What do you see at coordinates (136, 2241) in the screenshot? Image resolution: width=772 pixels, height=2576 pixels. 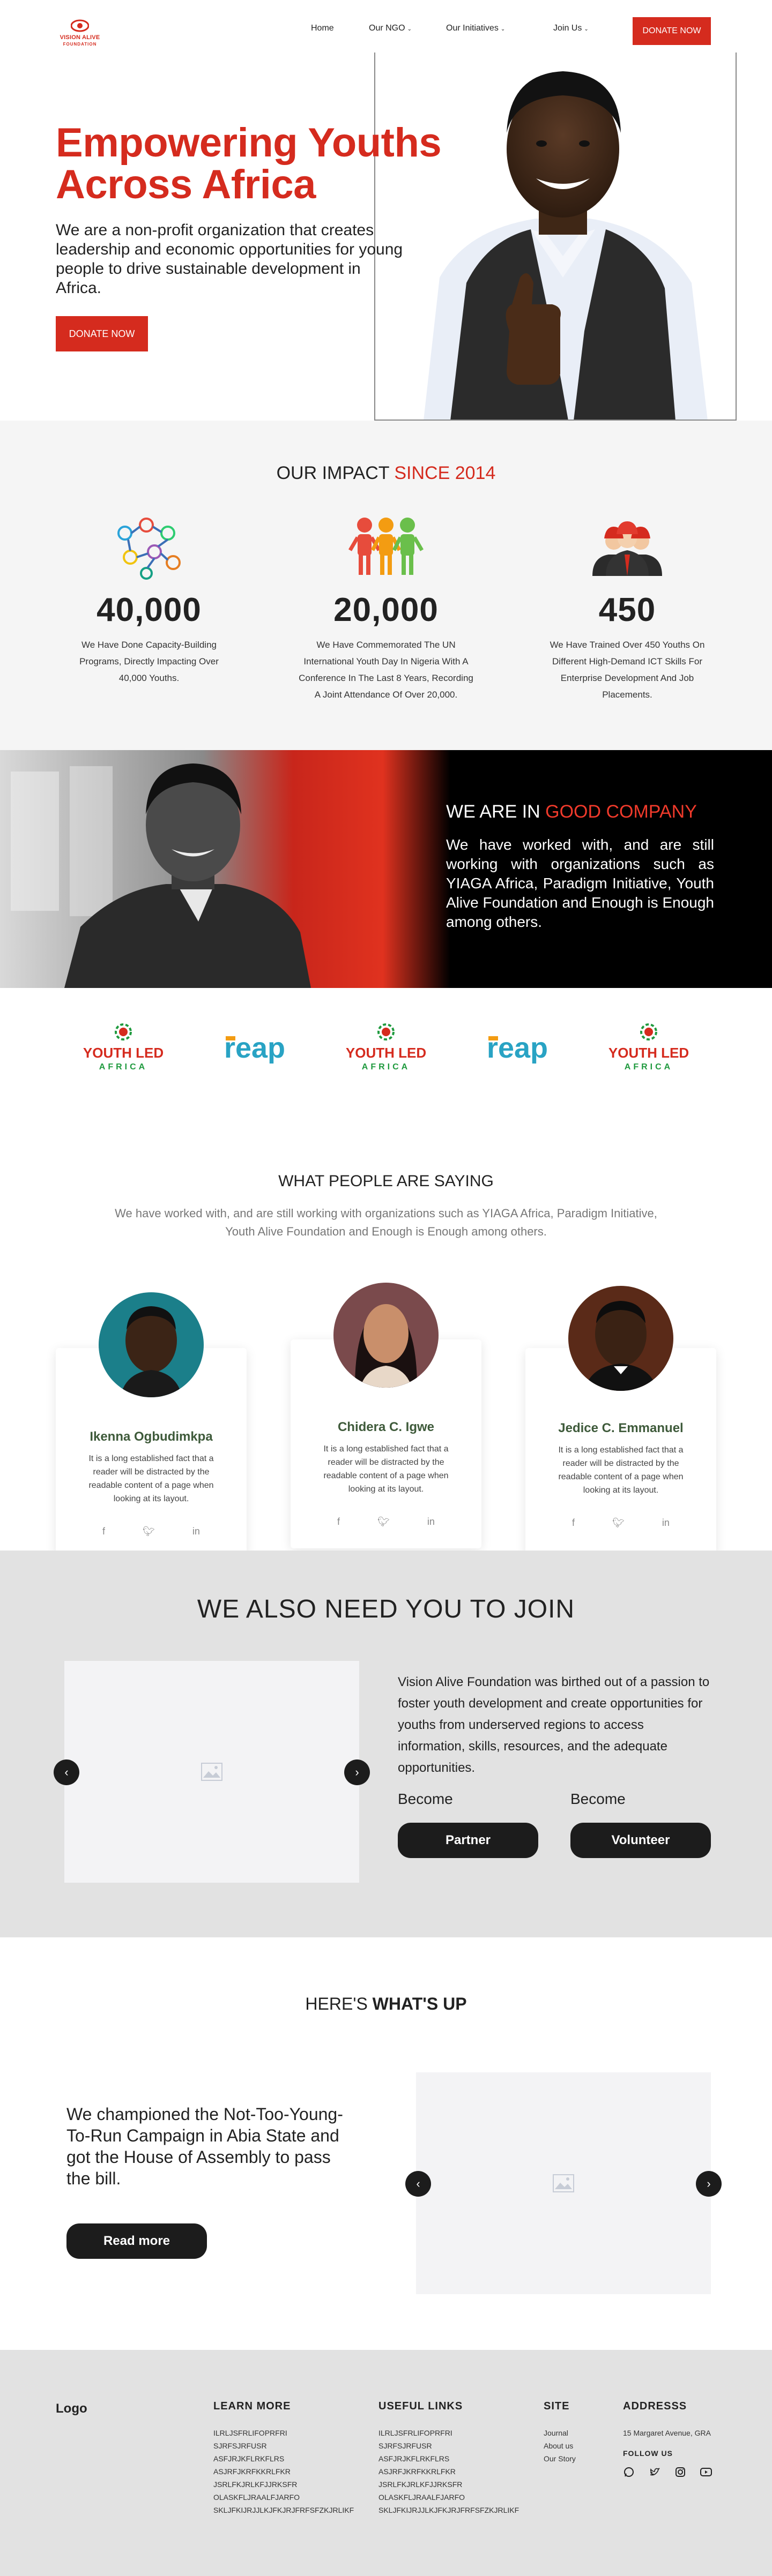 I see `read-more-button: Read more` at bounding box center [136, 2241].